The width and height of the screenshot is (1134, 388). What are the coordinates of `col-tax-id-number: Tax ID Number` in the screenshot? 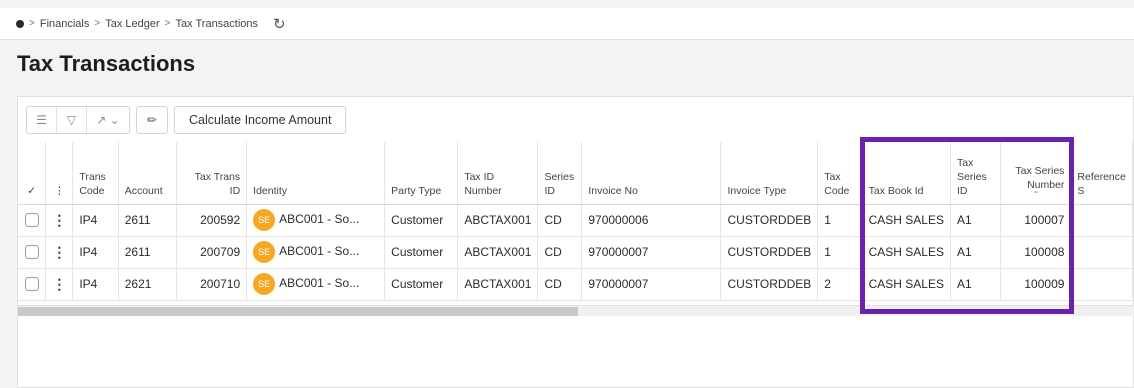 It's located at (498, 173).